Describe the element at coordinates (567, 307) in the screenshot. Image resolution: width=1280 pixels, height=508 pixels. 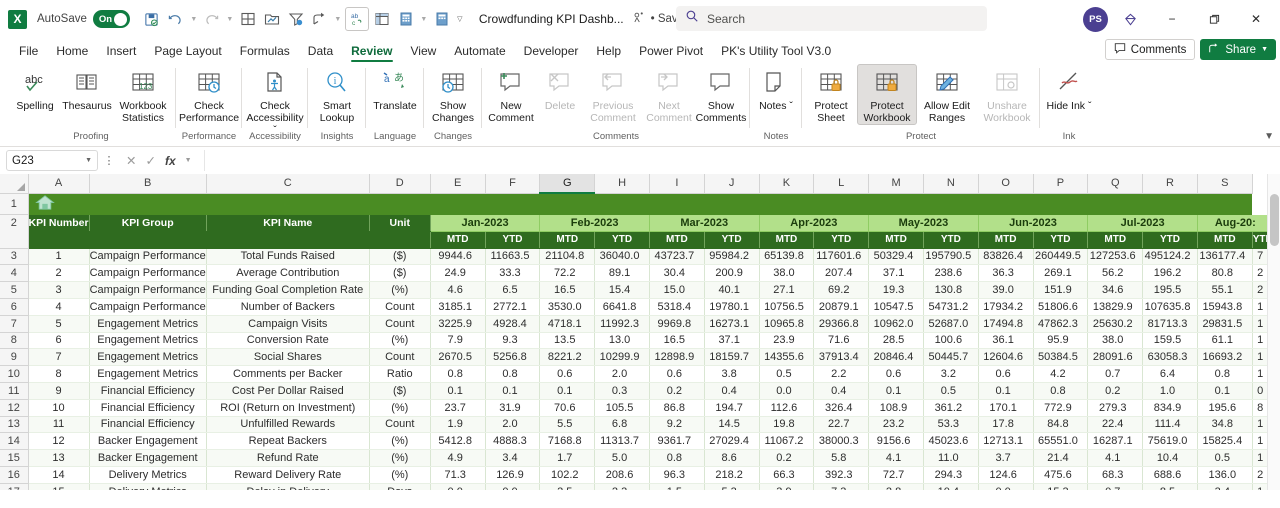
I see `cell-value: 3530.0` at that location.